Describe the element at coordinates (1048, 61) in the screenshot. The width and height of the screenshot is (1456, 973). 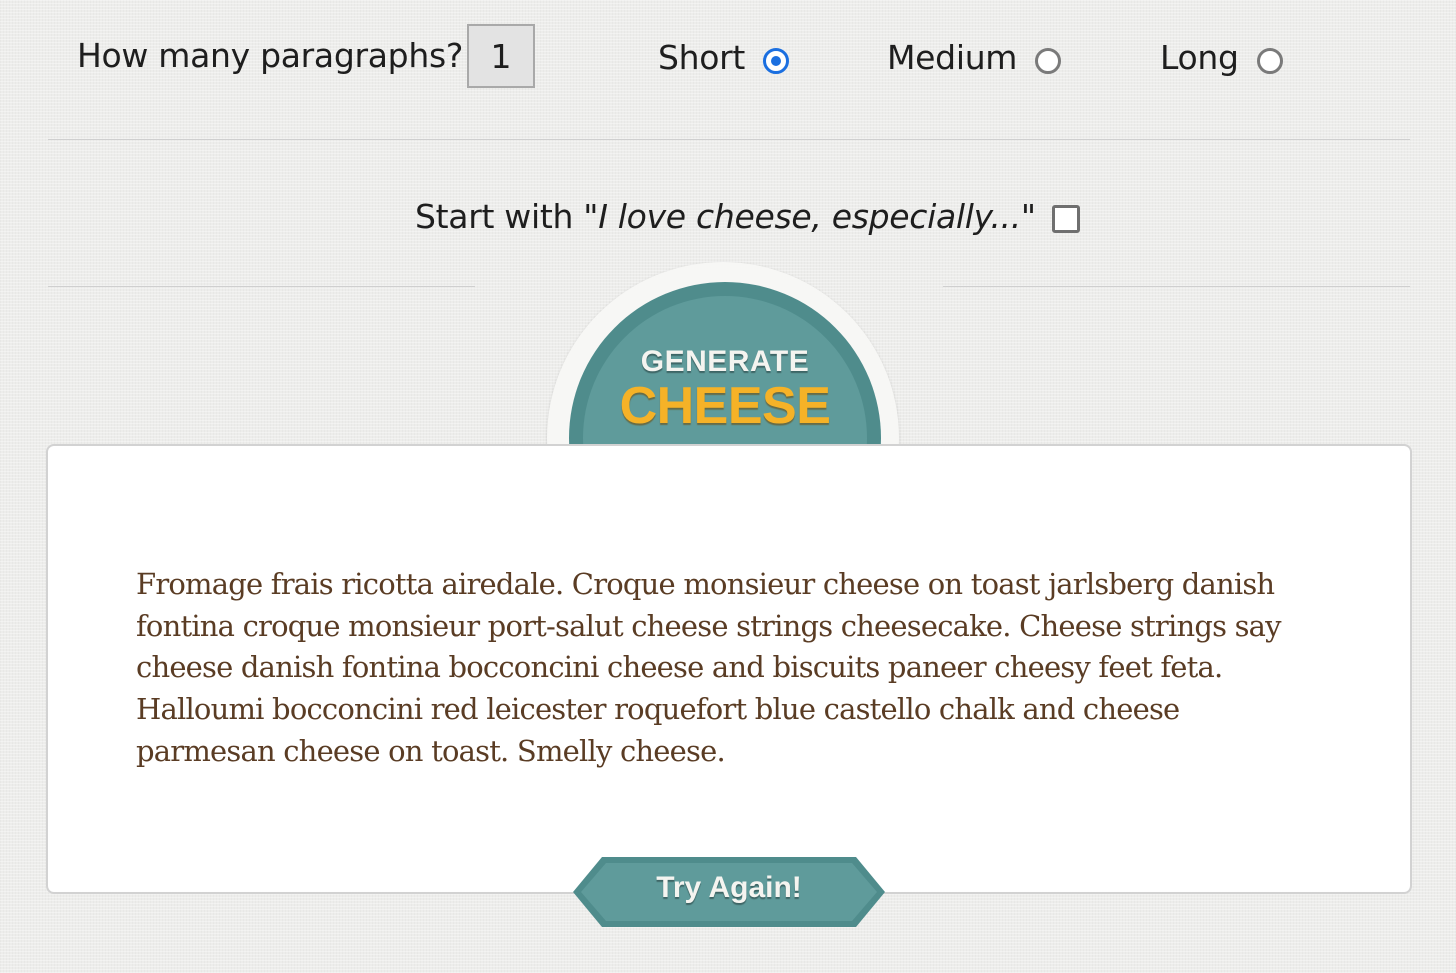
I see `radio-medium-button` at that location.